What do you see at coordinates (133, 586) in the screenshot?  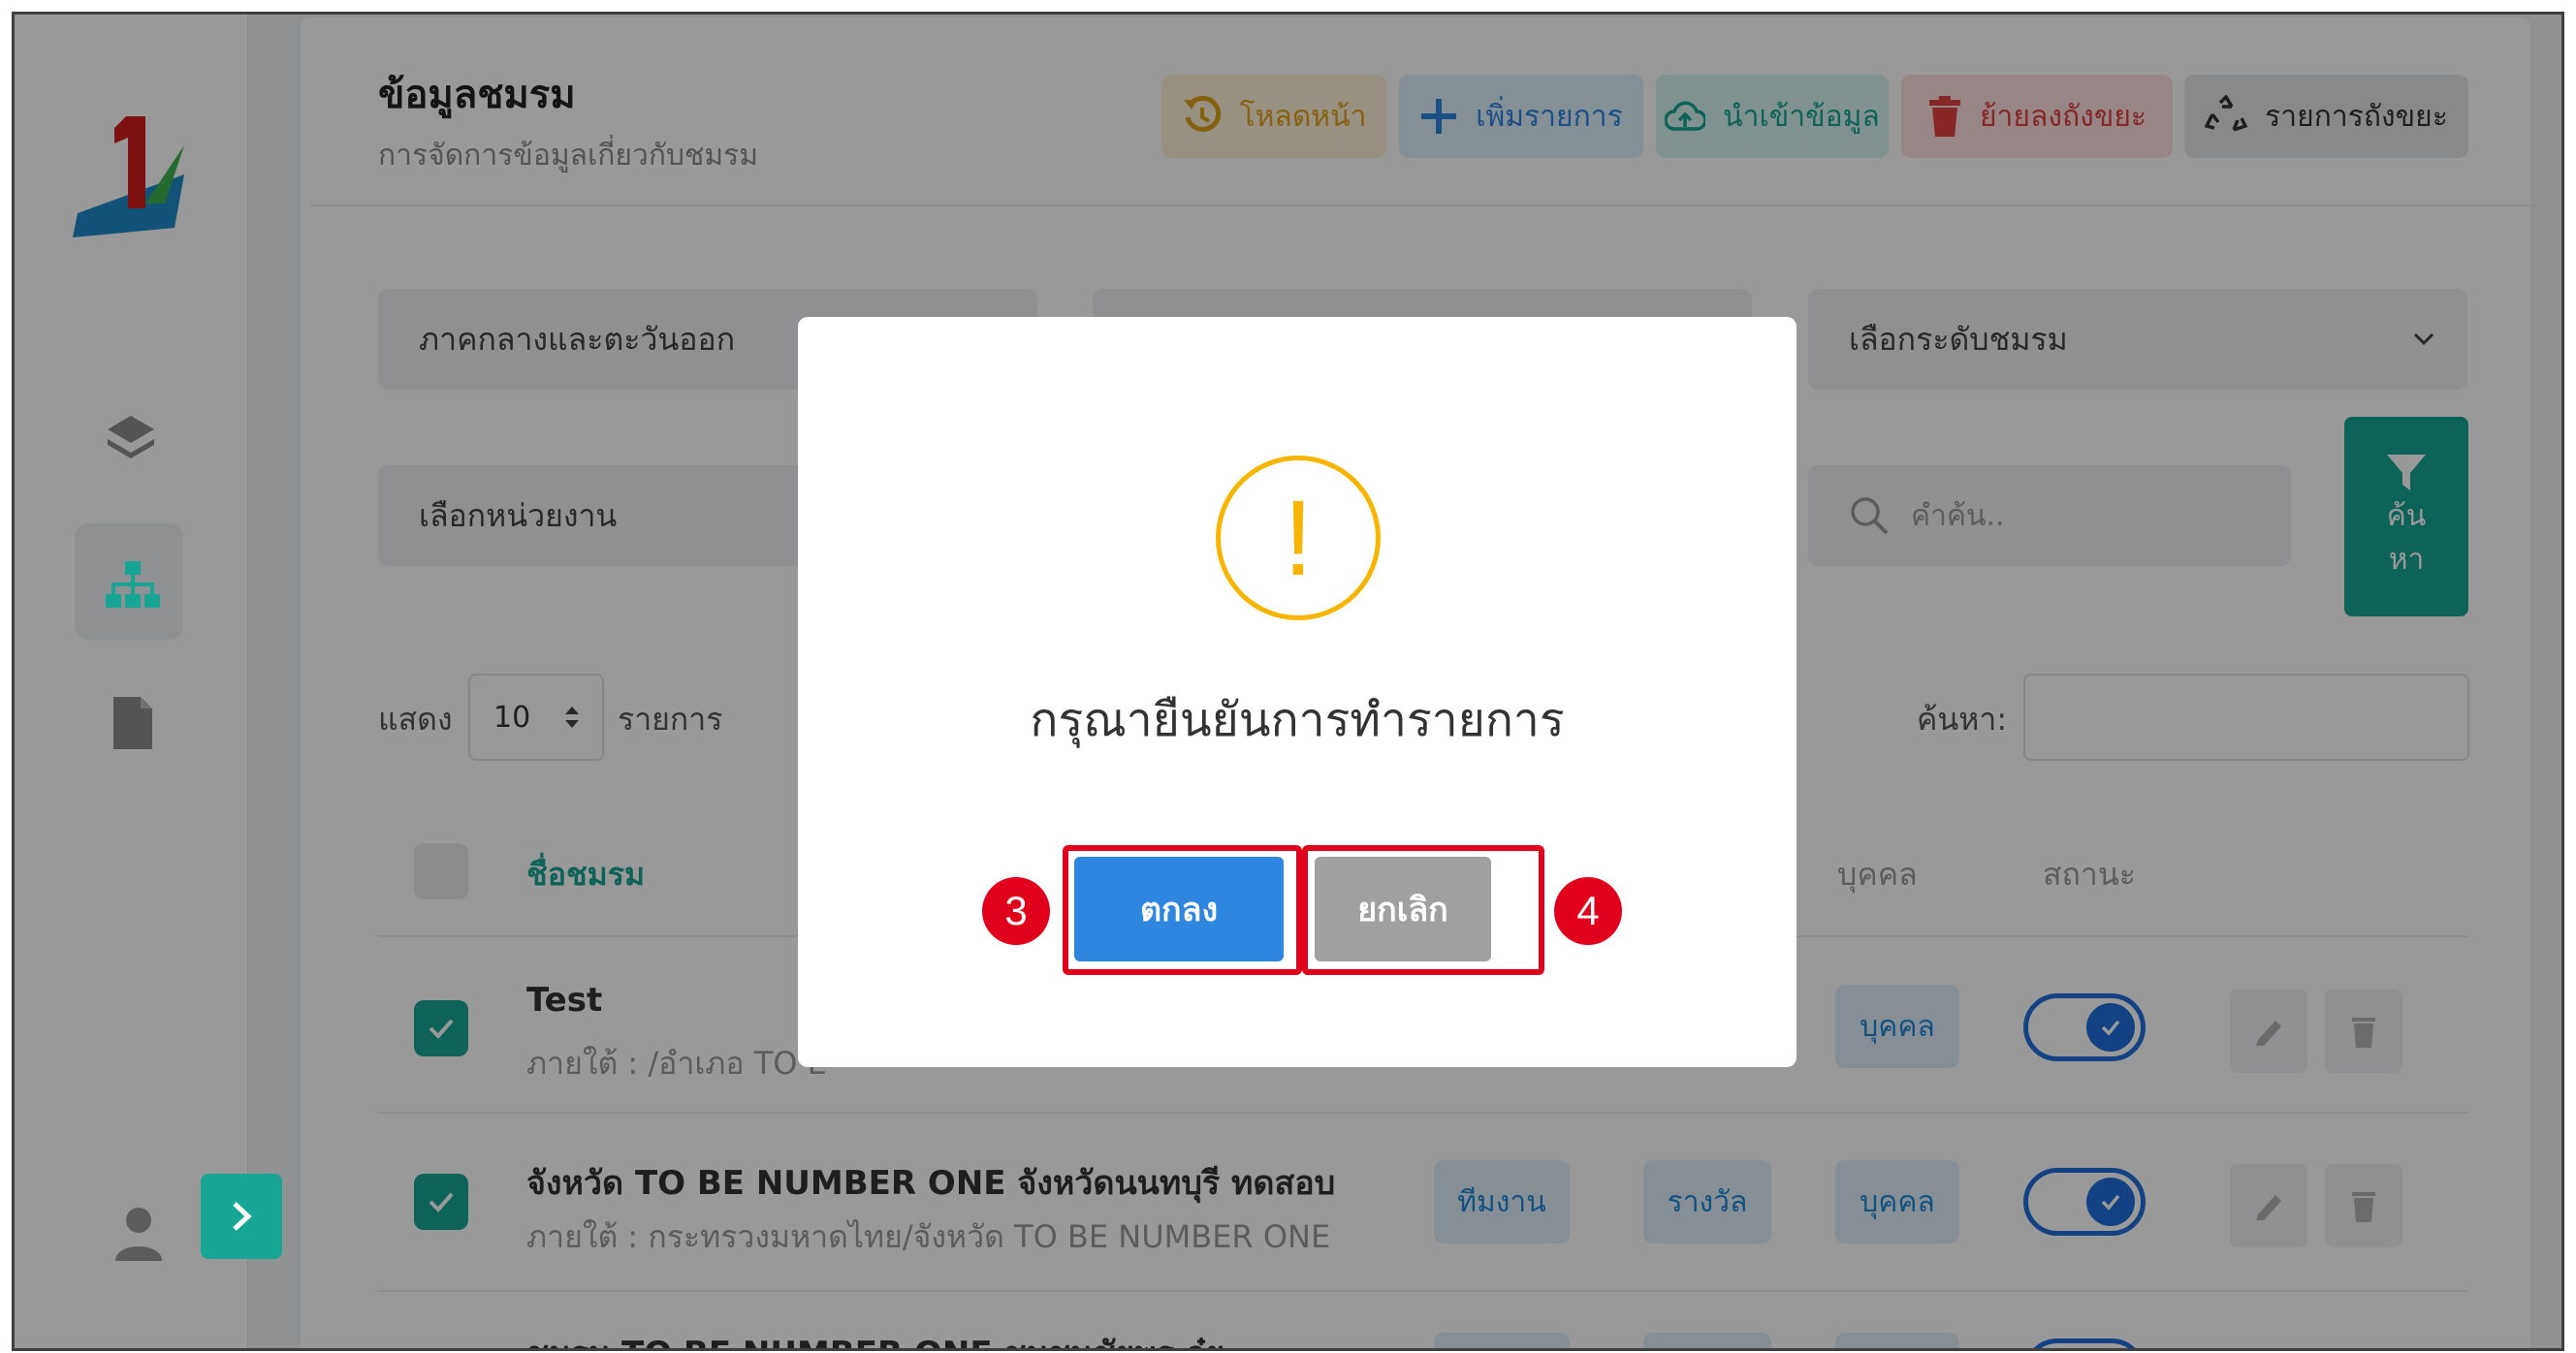 I see `org-chart-icon` at bounding box center [133, 586].